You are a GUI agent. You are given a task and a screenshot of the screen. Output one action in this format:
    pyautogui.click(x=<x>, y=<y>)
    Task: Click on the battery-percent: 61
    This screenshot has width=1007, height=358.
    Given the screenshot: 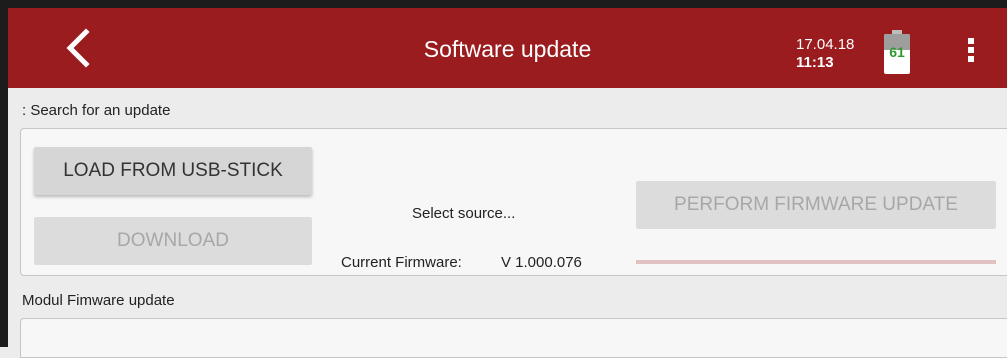 What is the action you would take?
    pyautogui.click(x=897, y=52)
    